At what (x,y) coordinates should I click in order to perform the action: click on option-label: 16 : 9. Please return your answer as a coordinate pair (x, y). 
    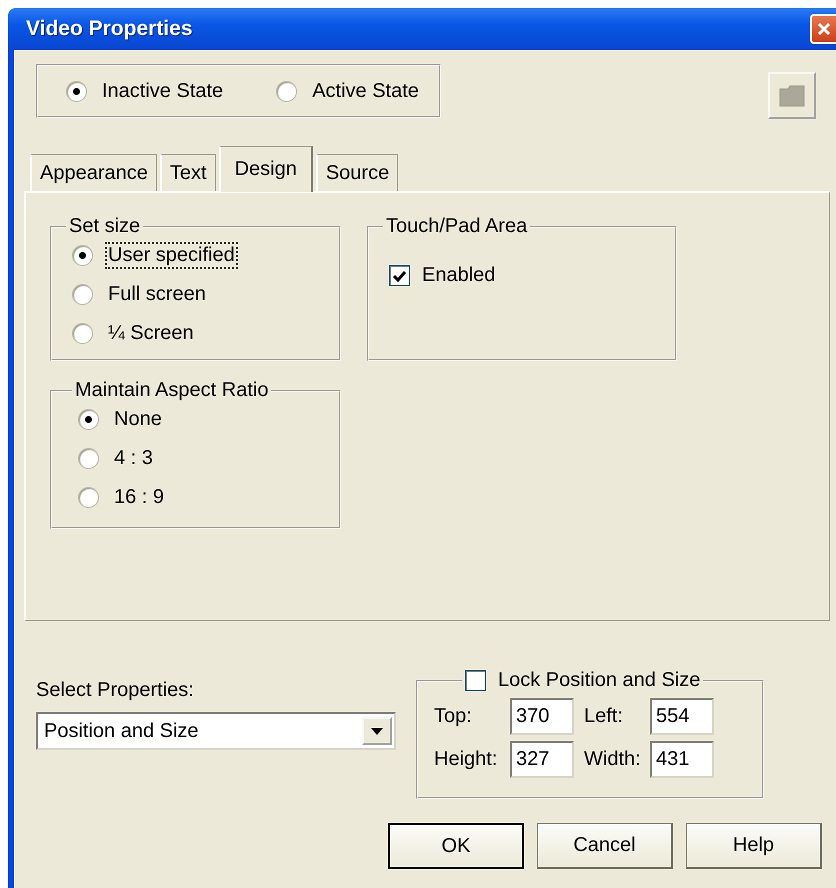
    Looking at the image, I should click on (139, 497).